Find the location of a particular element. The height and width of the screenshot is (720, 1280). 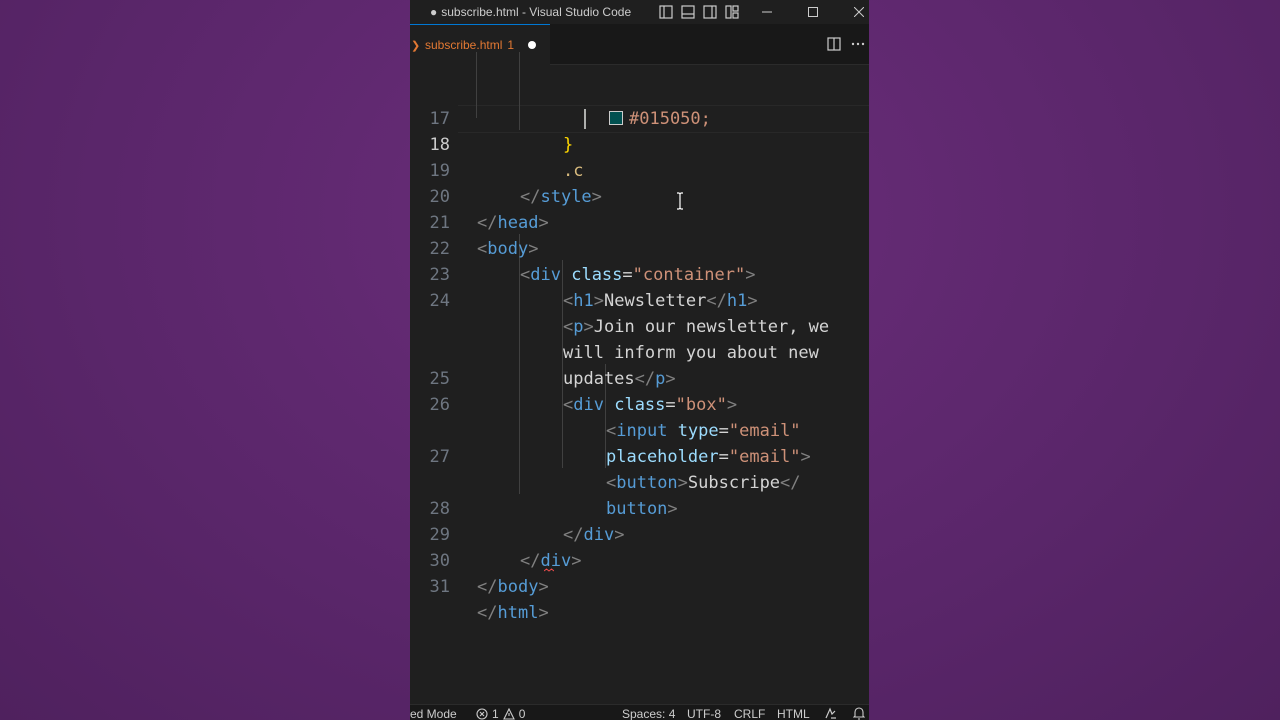

code-line: 24 <p>Join our newsletter, we is located at coordinates (639, 299).